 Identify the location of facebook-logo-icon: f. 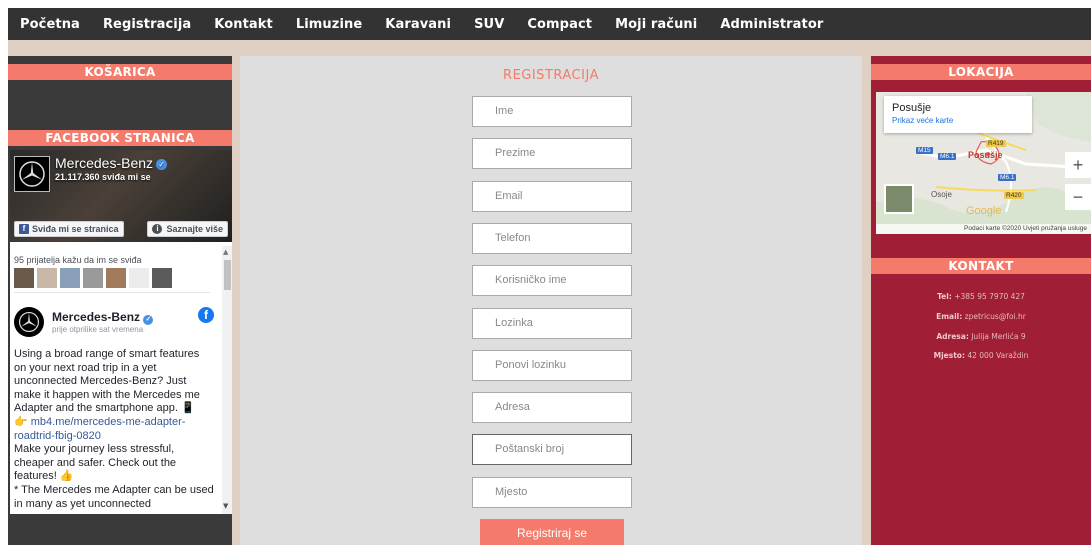
(206, 315).